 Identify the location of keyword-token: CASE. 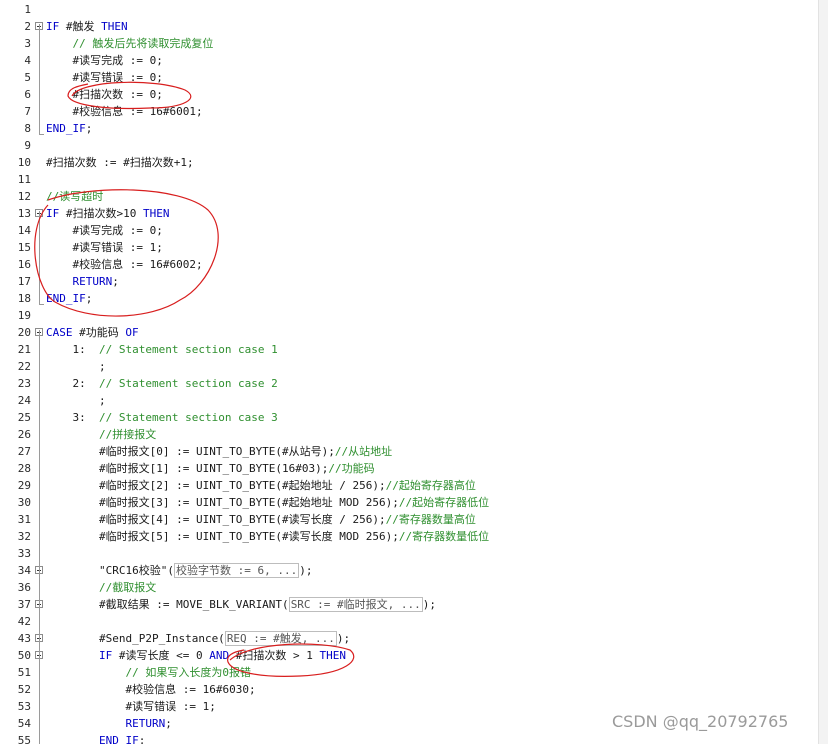
(63, 332).